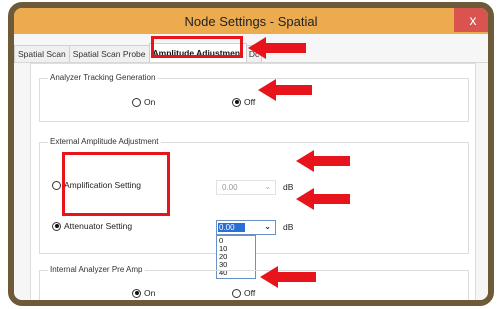 Image resolution: width=504 pixels, height=309 pixels. I want to click on attenuator-unit: dB, so click(288, 227).